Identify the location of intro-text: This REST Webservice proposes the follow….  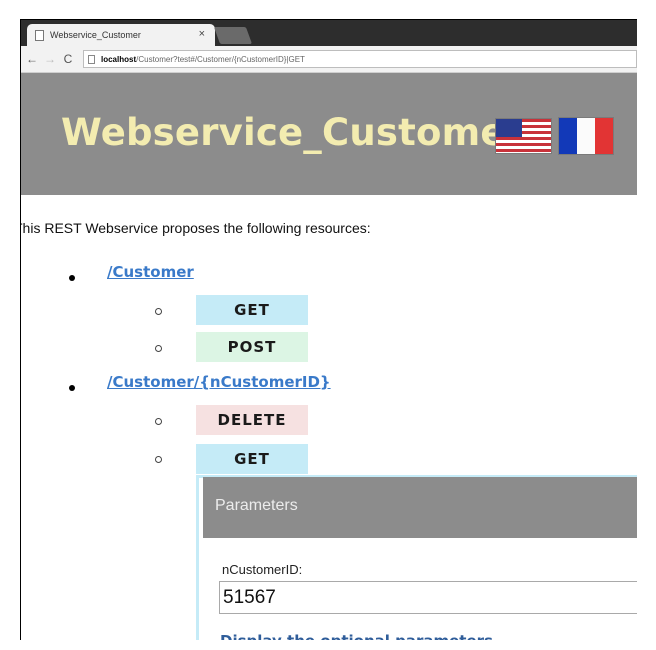
(195, 228).